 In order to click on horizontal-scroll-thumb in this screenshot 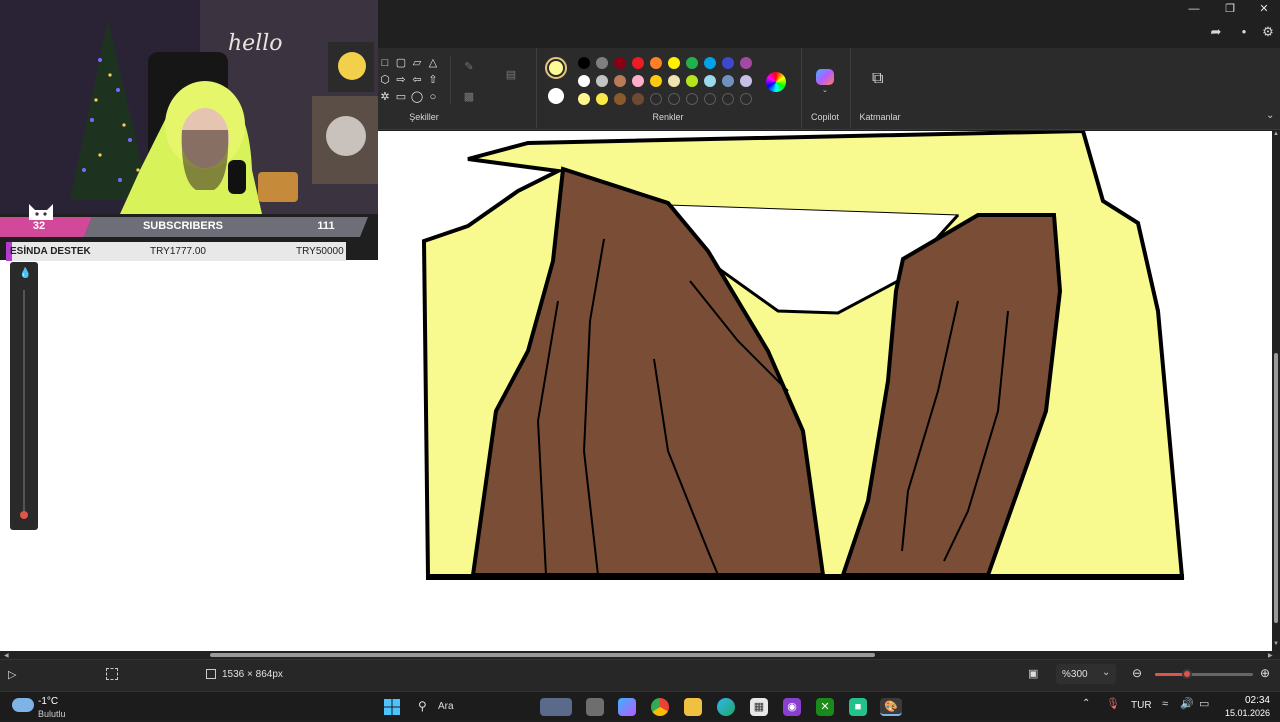, I will do `click(542, 655)`.